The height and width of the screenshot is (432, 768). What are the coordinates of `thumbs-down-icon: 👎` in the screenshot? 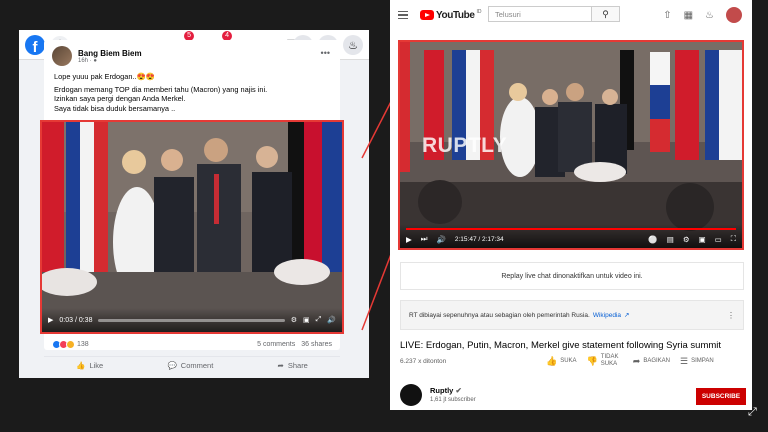 It's located at (592, 360).